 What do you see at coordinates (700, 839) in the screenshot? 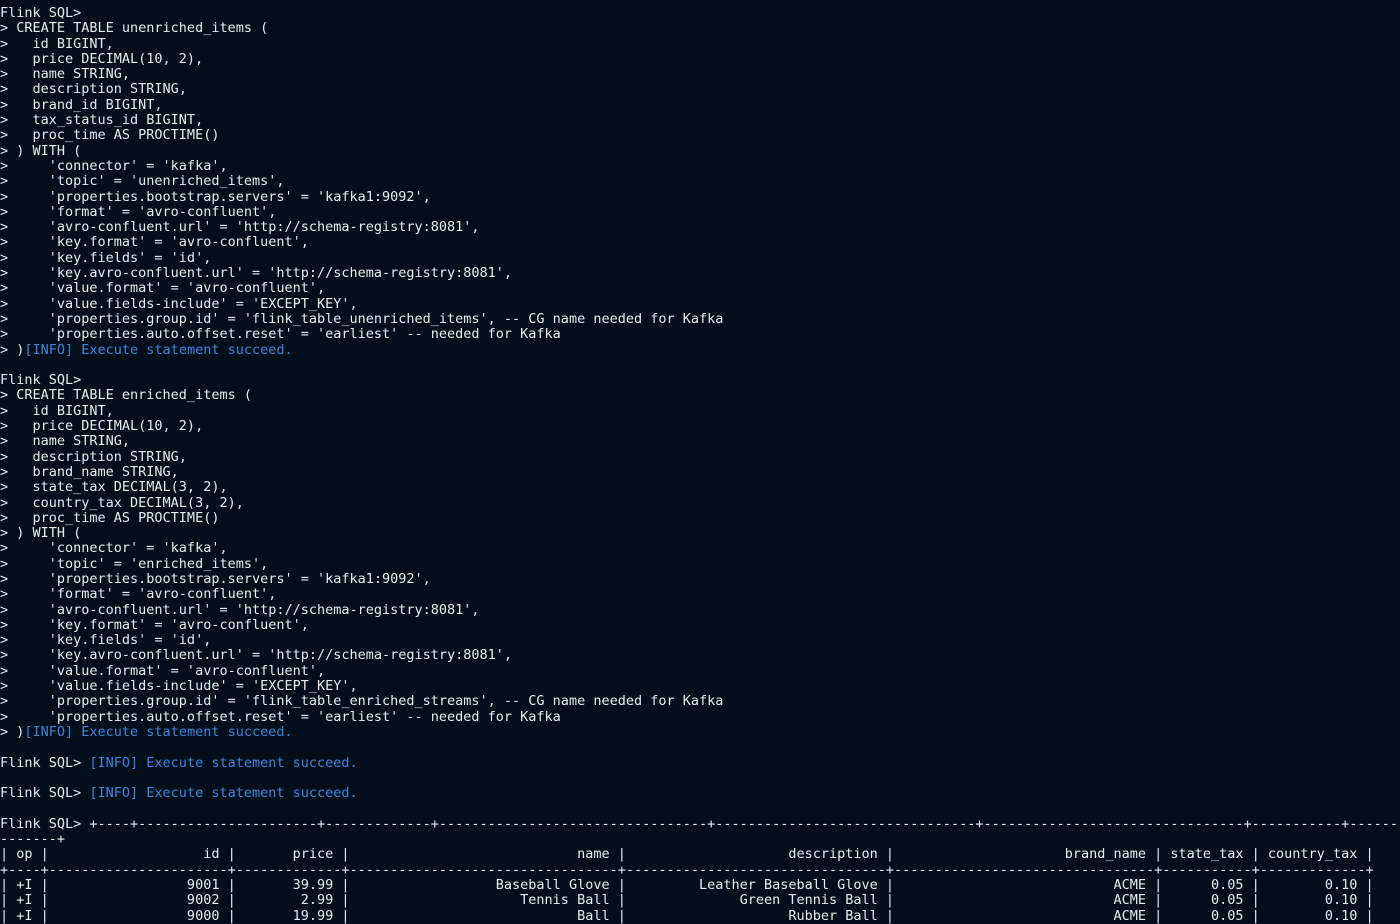
I see `terminal-line: -------+` at bounding box center [700, 839].